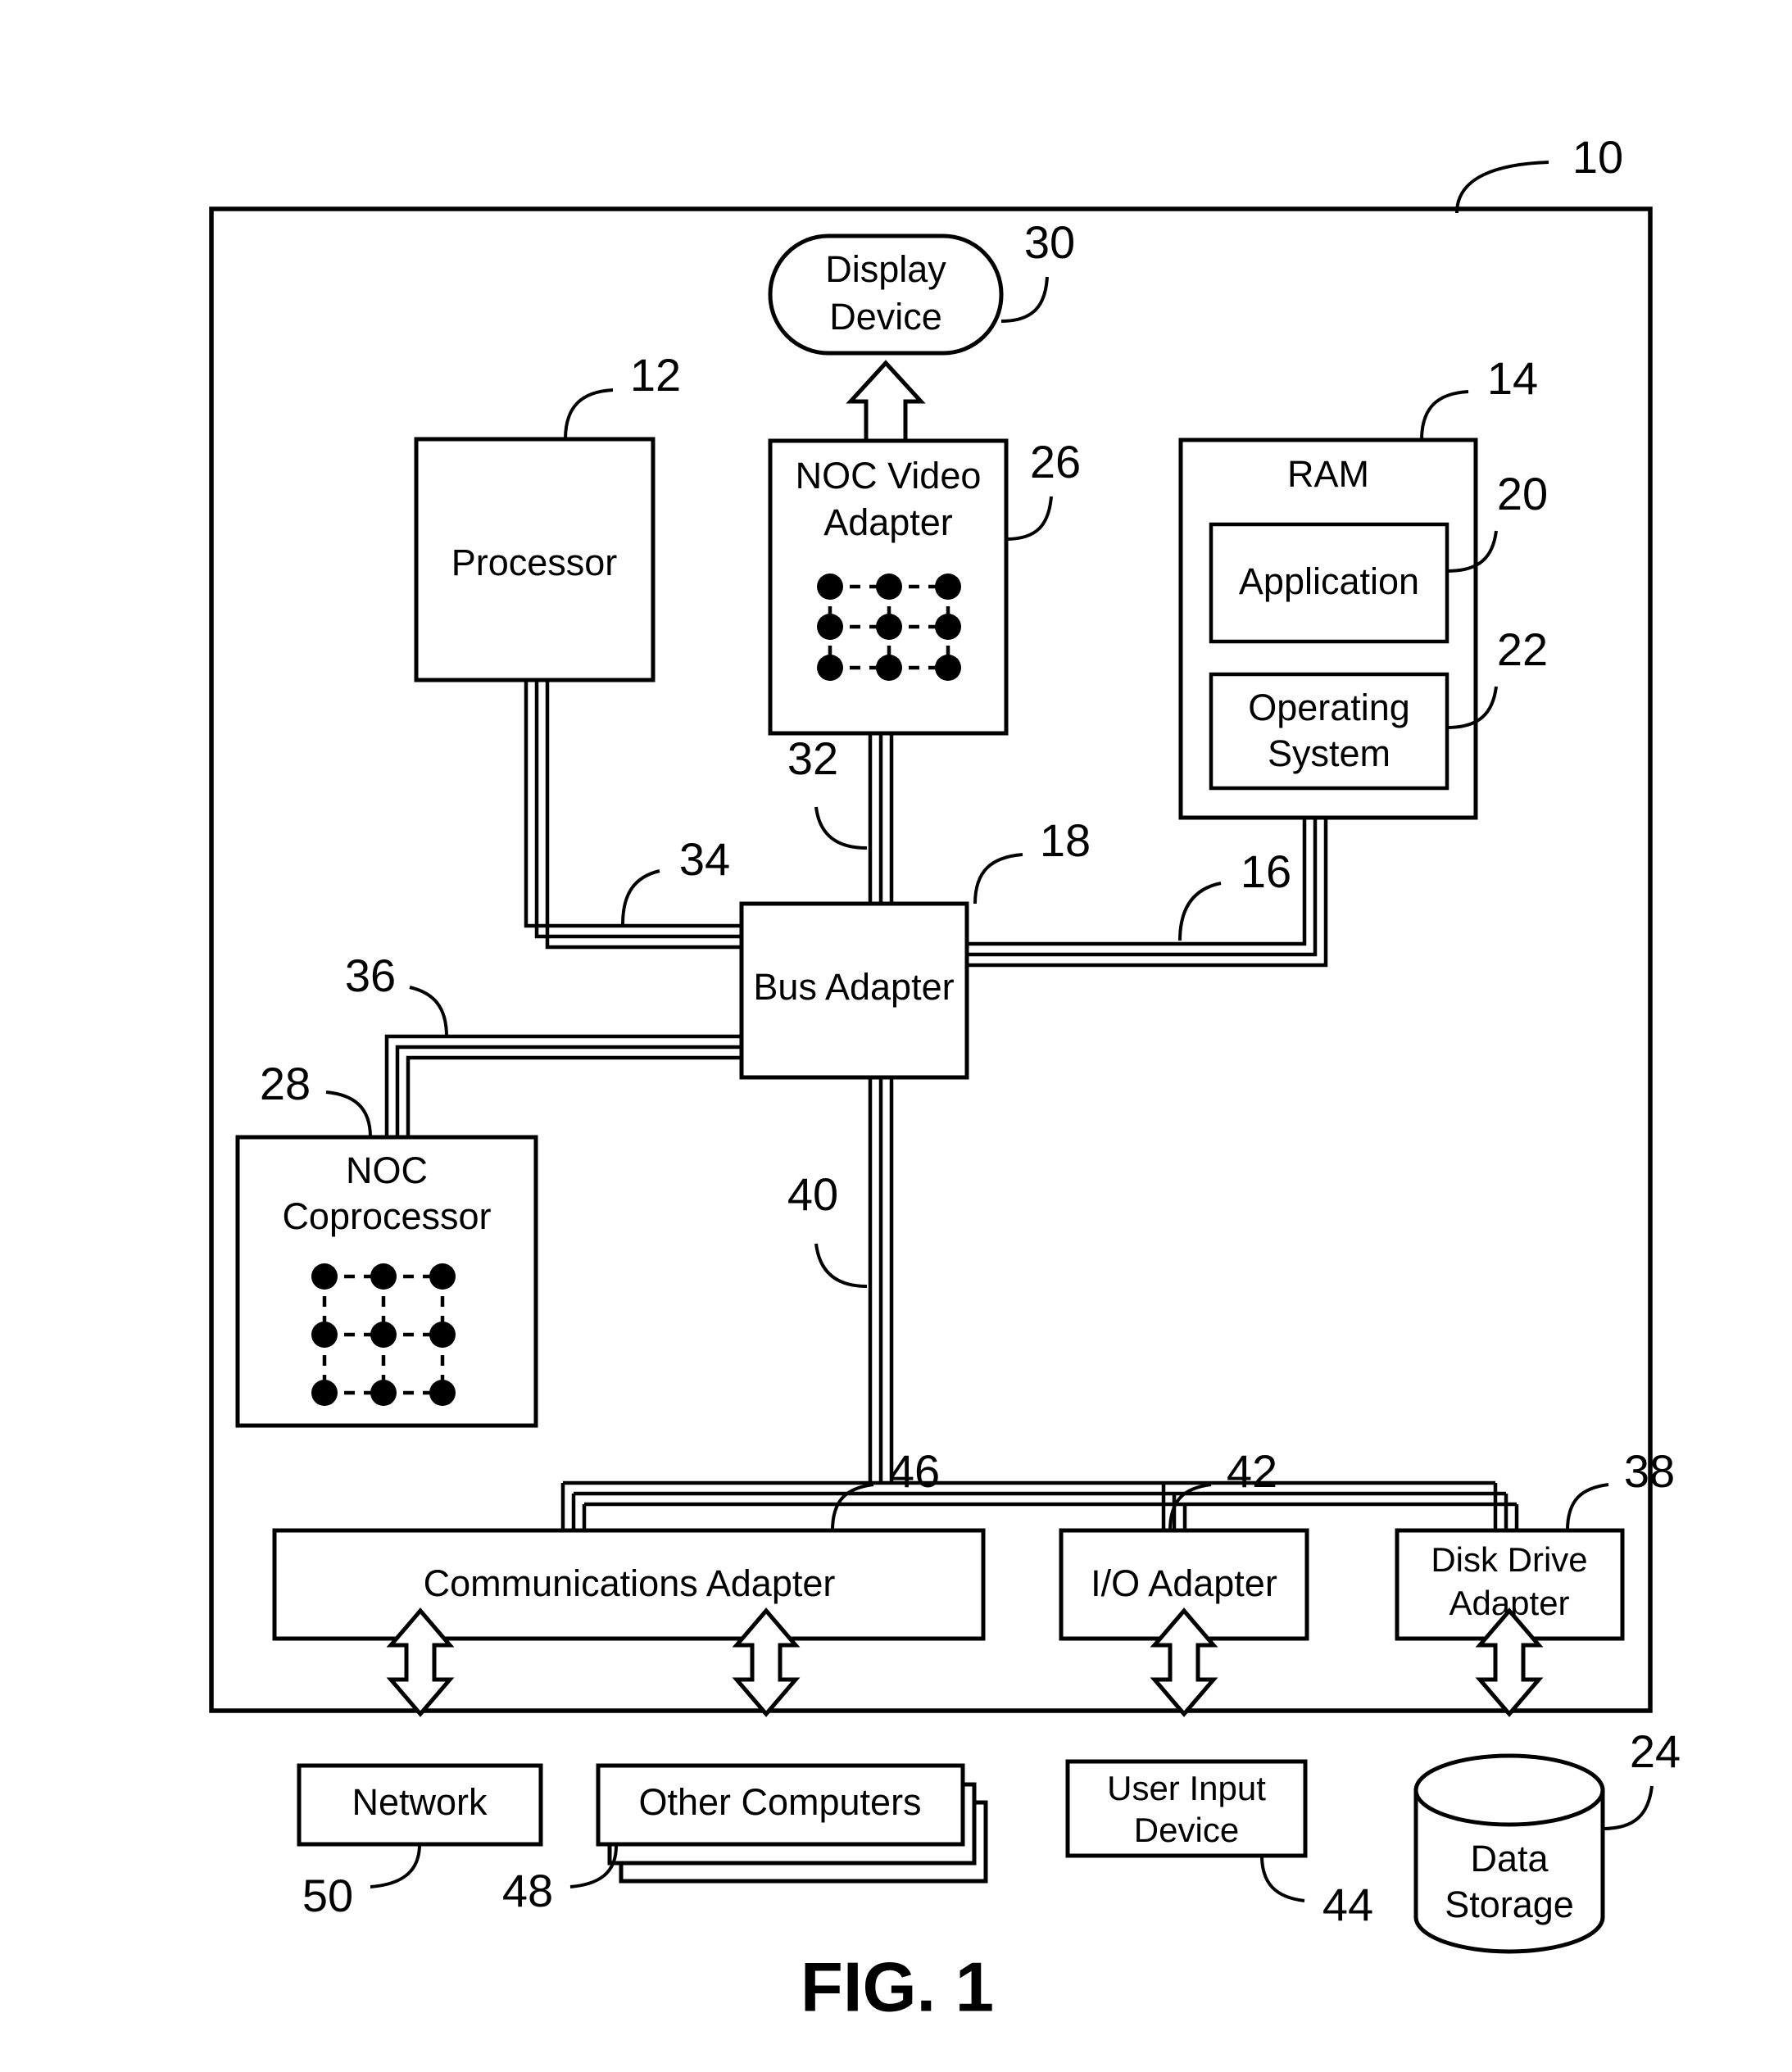 Image resolution: width=1792 pixels, height=2072 pixels. Describe the element at coordinates (327, 1896) in the screenshot. I see `ref-number-50: 50` at that location.